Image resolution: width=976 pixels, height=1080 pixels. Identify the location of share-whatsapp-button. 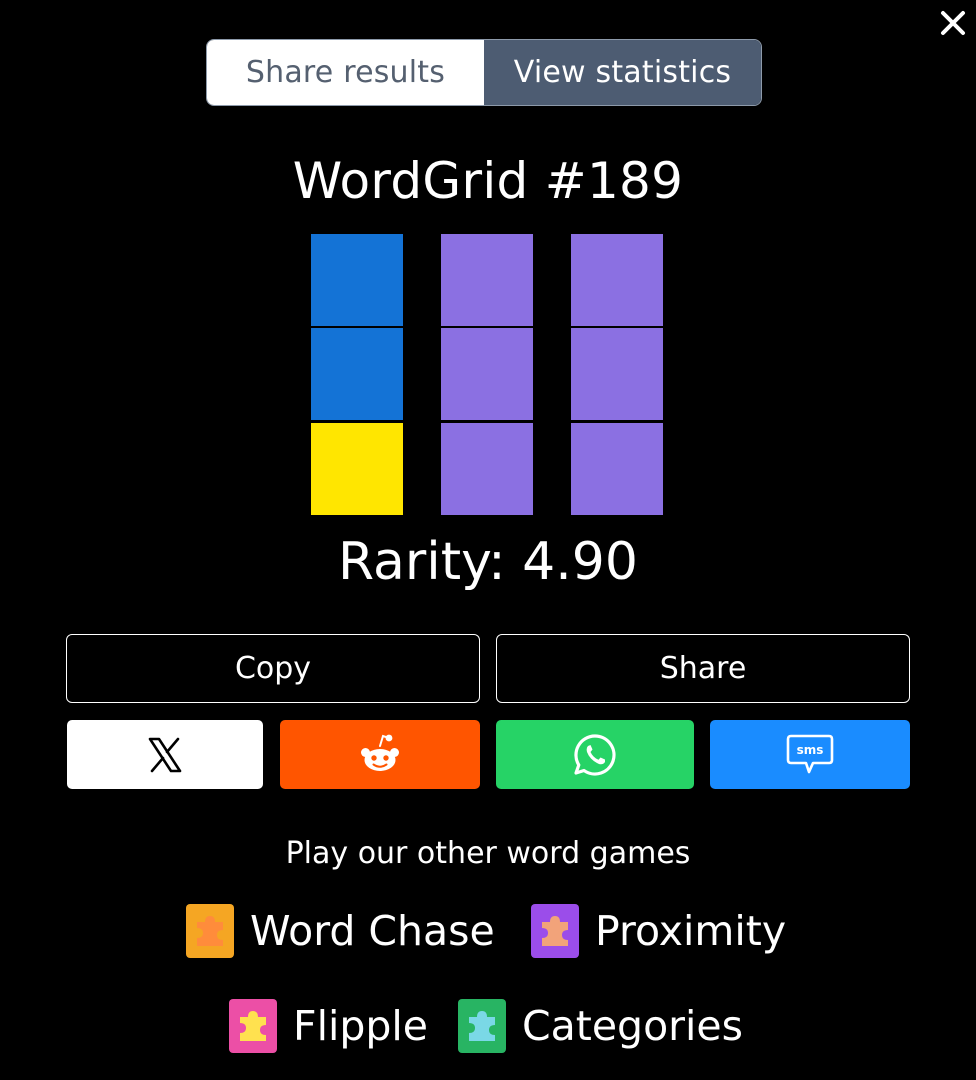
(595, 754).